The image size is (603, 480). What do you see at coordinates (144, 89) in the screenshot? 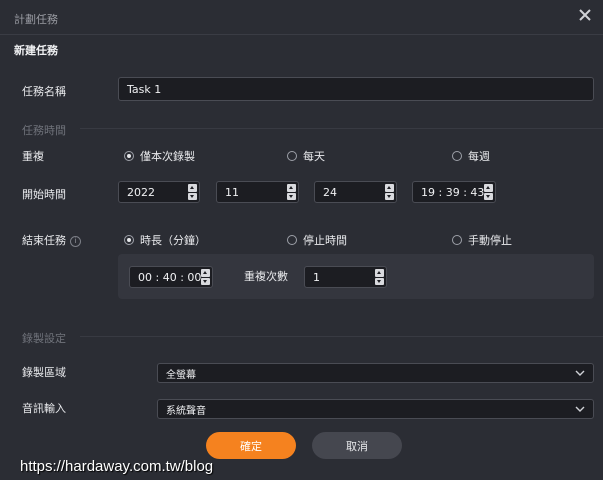
I see `task-name-value: Task 1` at bounding box center [144, 89].